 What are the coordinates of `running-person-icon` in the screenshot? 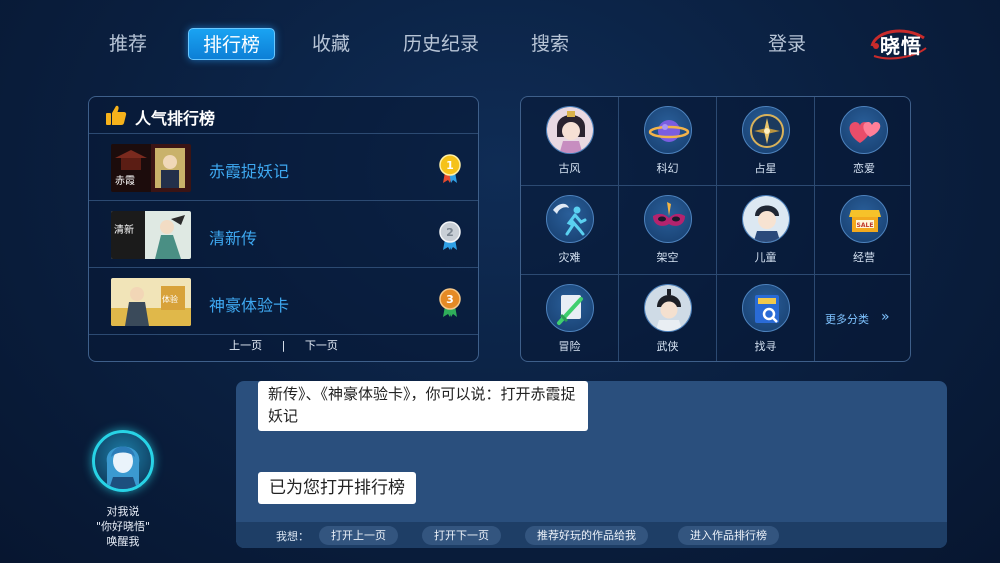 It's located at (570, 219).